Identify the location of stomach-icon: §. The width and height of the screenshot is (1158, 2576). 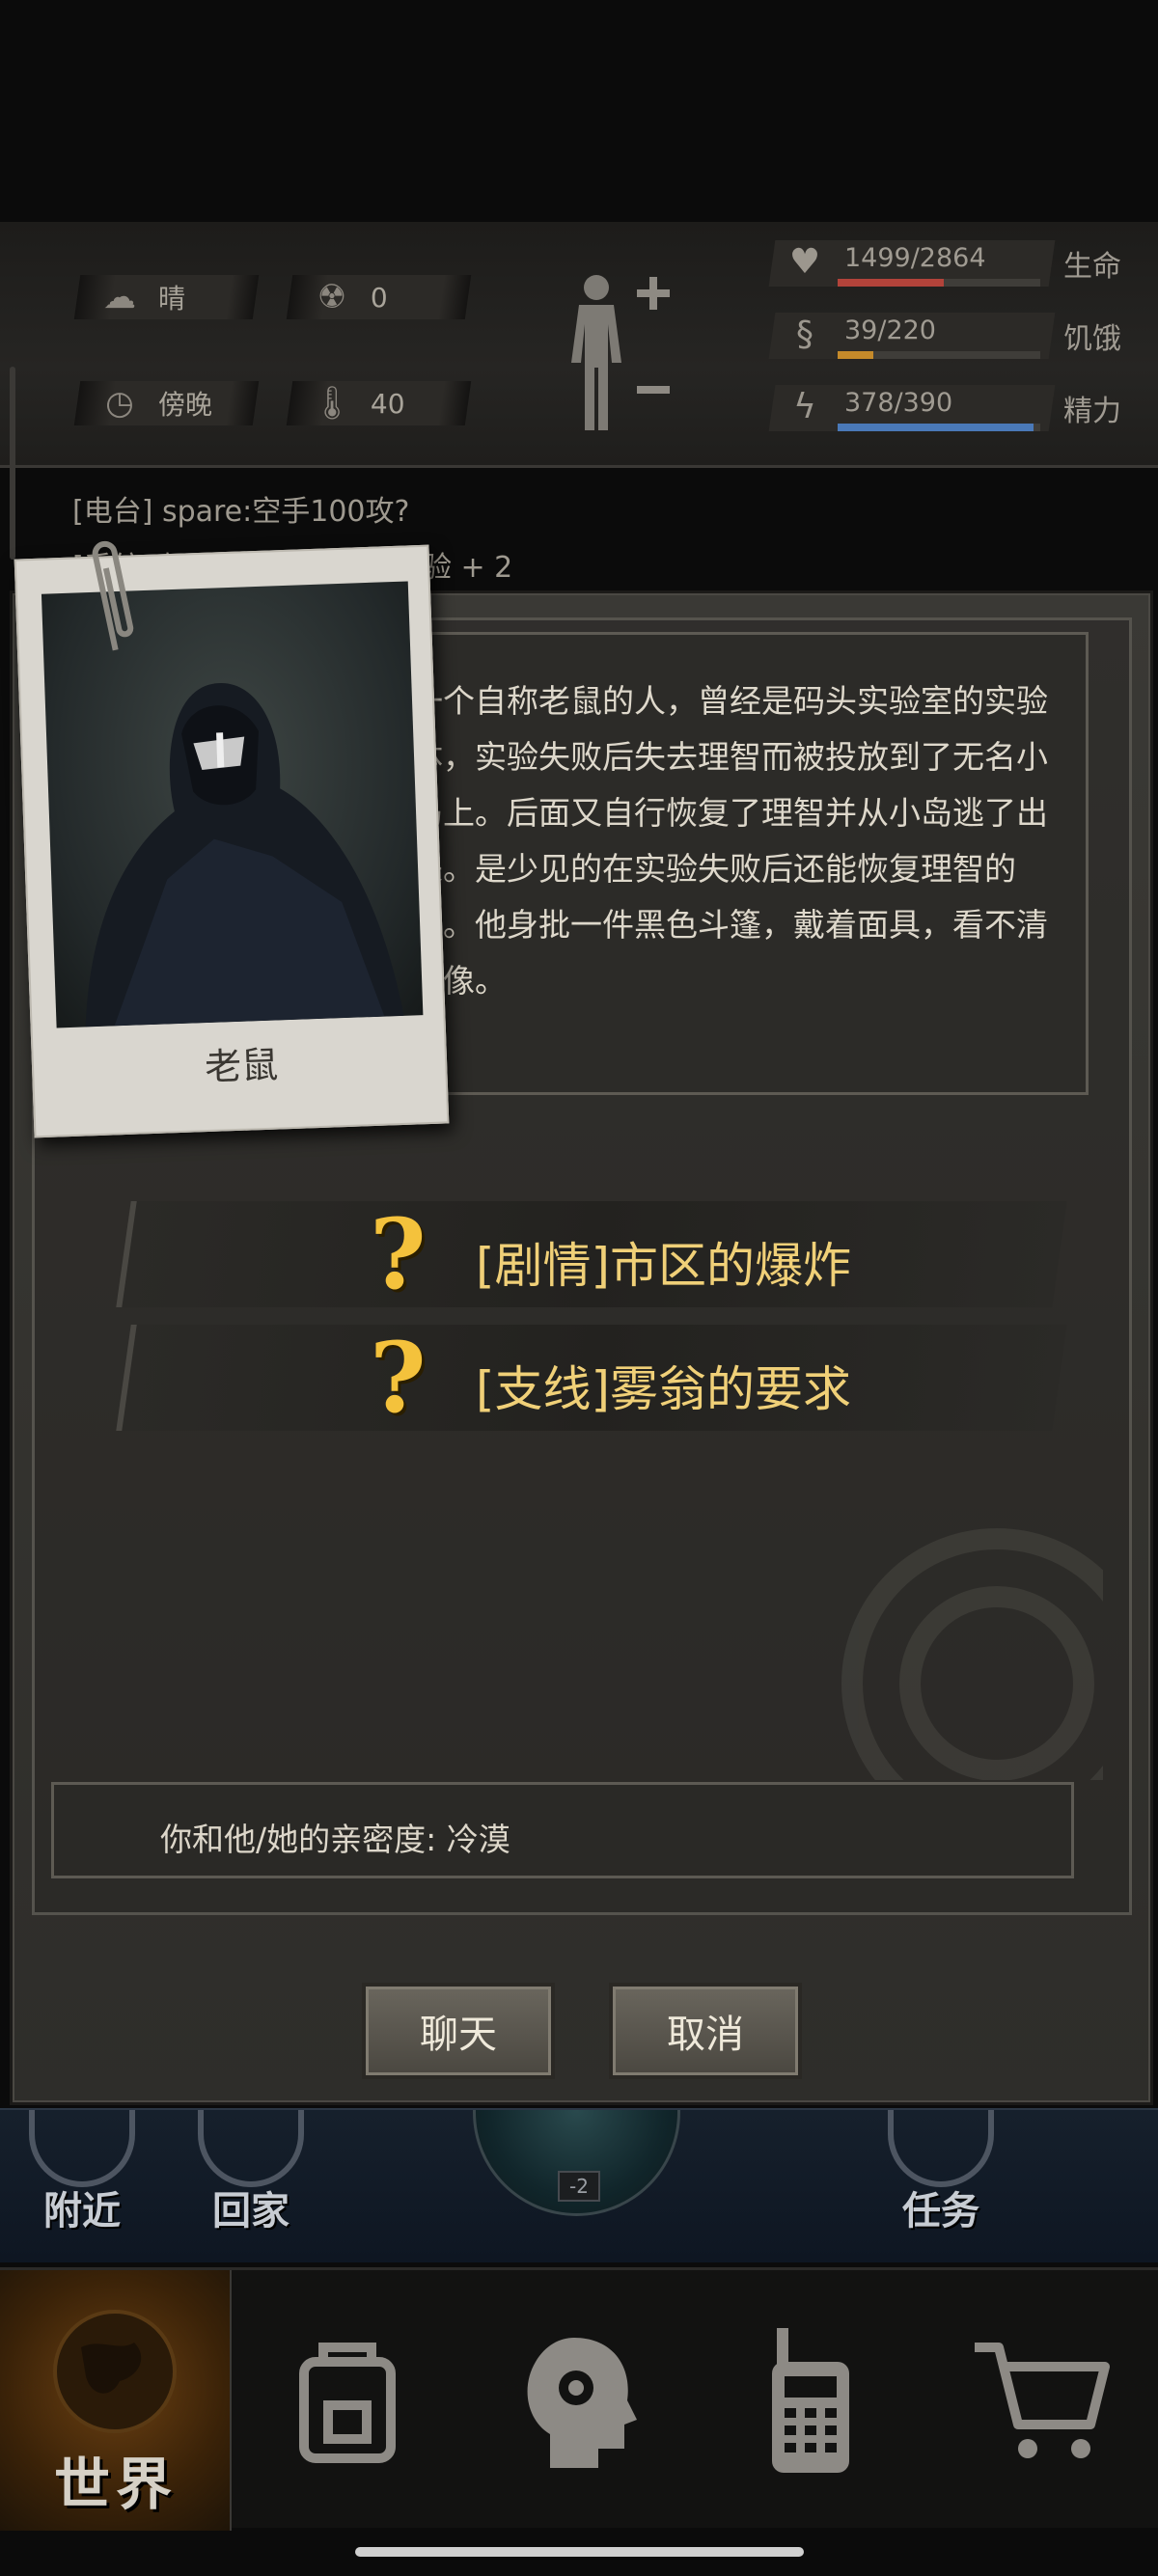
(804, 335).